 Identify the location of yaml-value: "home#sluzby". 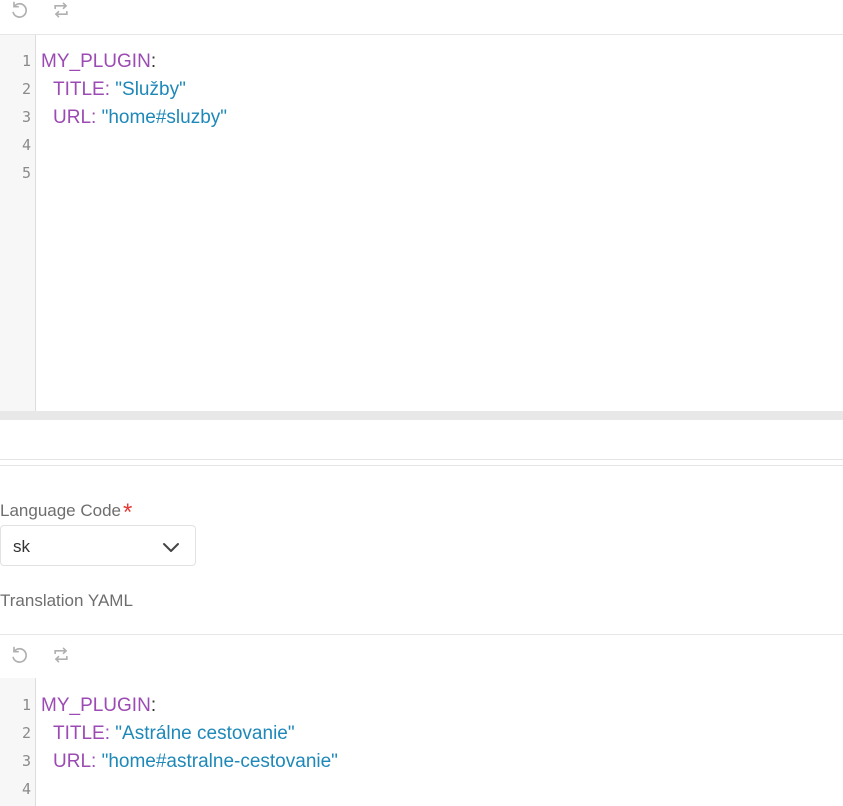
(164, 117).